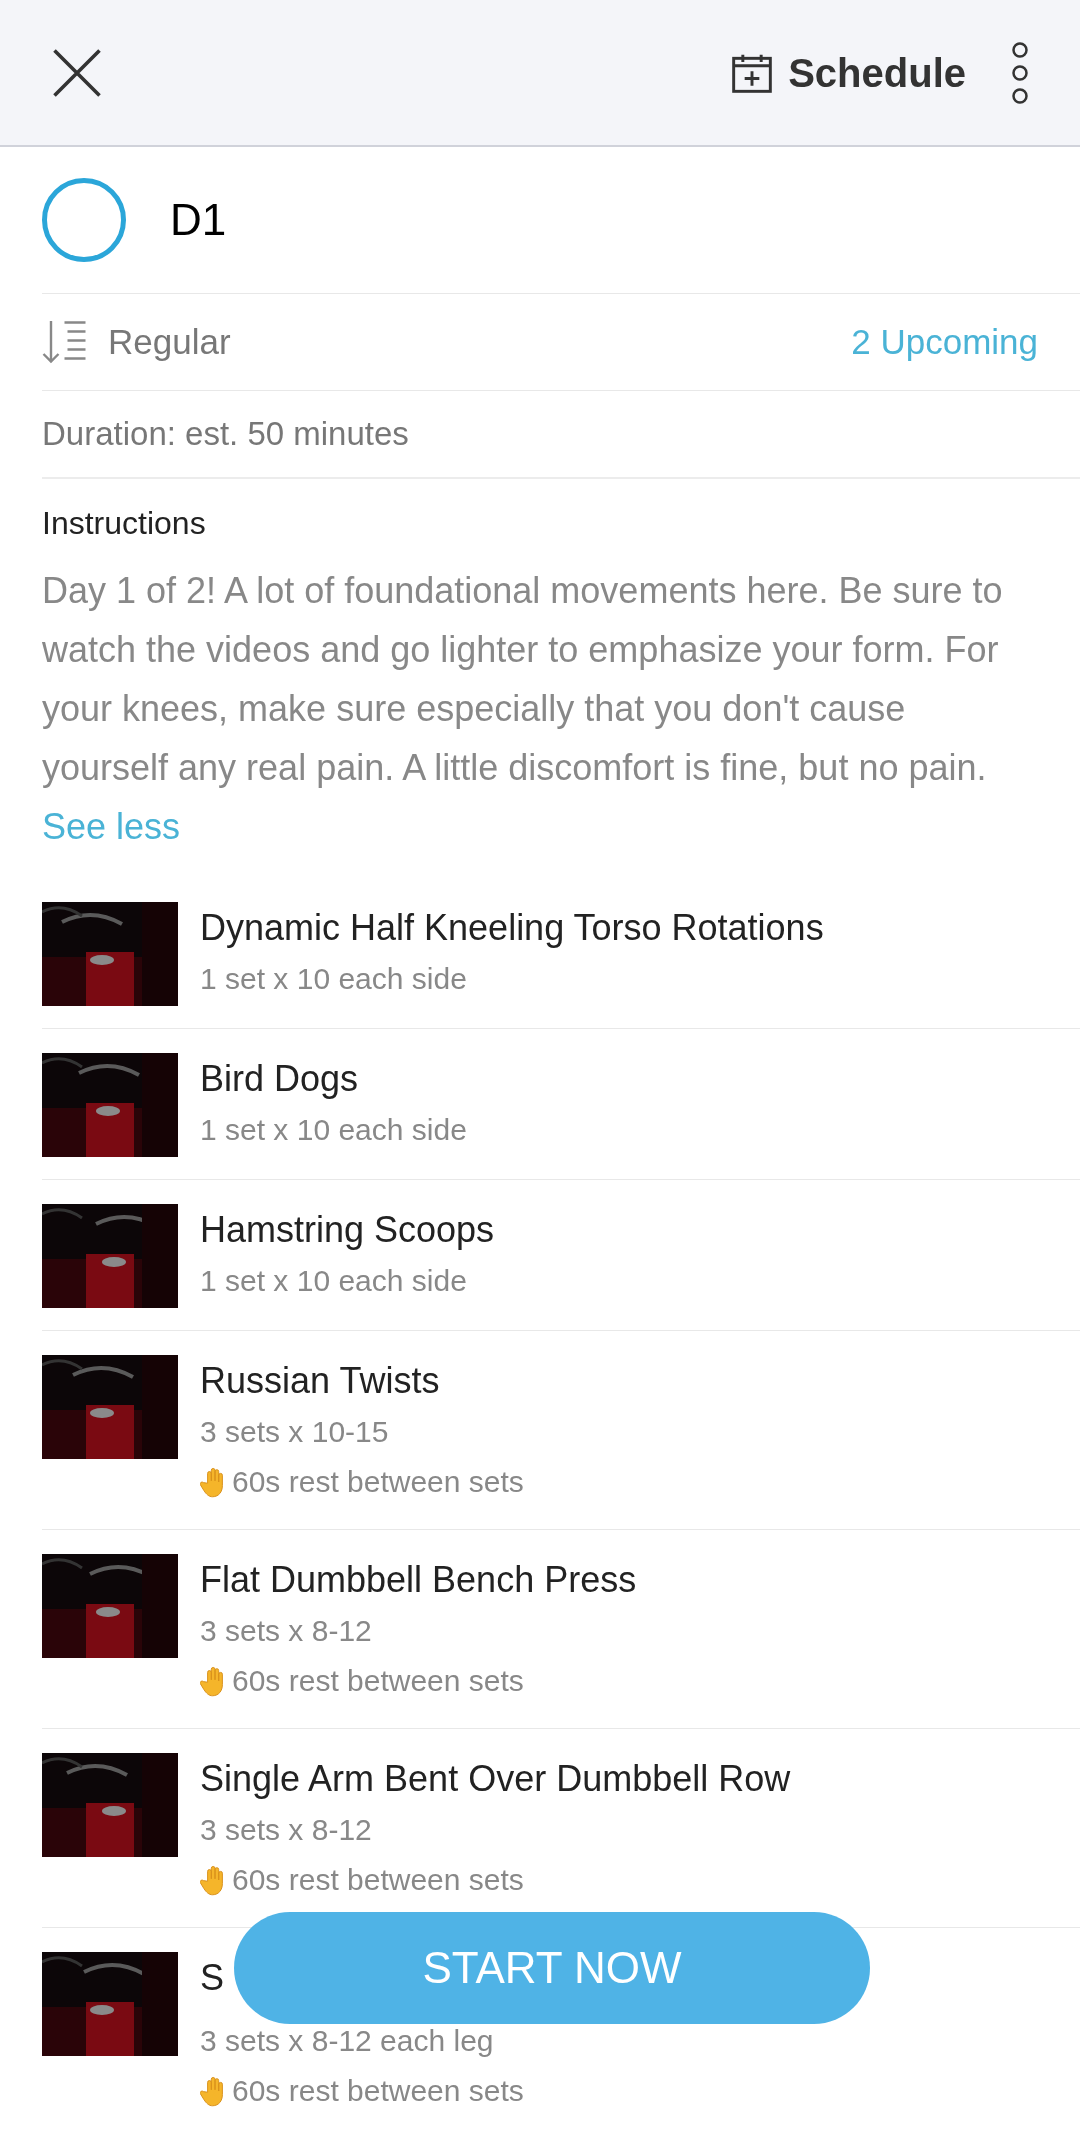 The image size is (1080, 2134). Describe the element at coordinates (198, 220) in the screenshot. I see `workout-title: D1` at that location.